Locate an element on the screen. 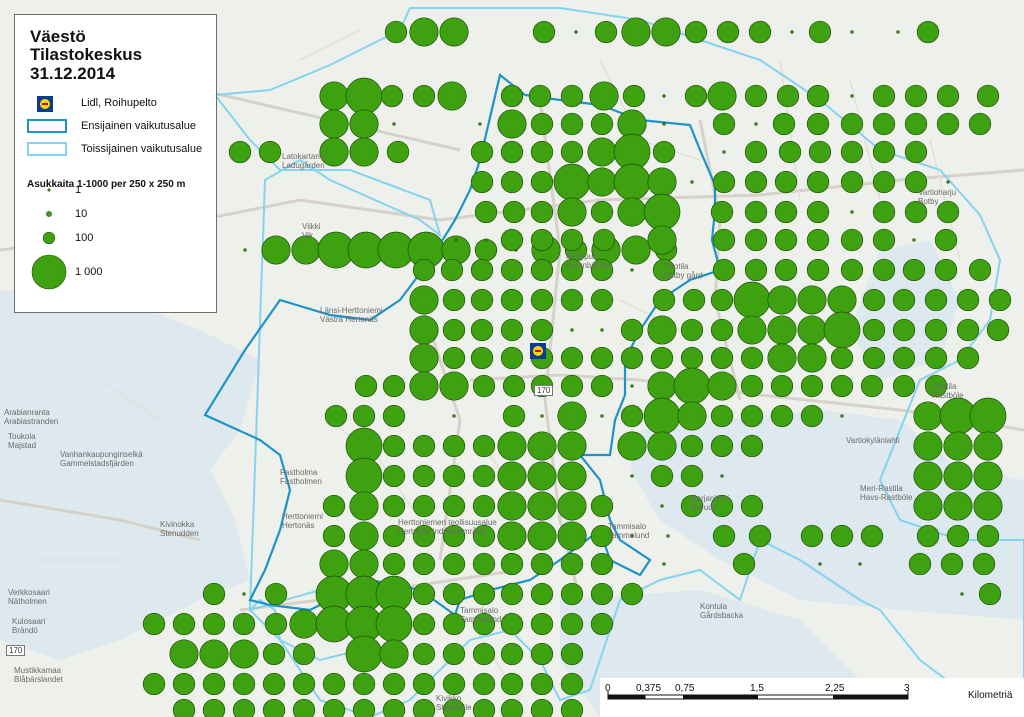 Image resolution: width=1024 pixels, height=717 pixels. place-label: Vartiokylänlahti is located at coordinates (873, 440).